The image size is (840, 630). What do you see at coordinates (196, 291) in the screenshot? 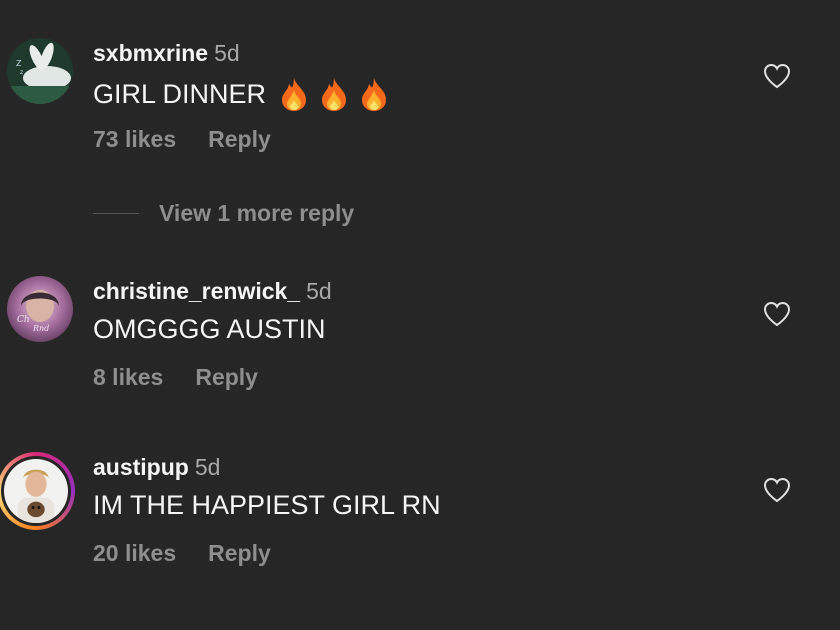
I see `username-text: christine_renwick_` at bounding box center [196, 291].